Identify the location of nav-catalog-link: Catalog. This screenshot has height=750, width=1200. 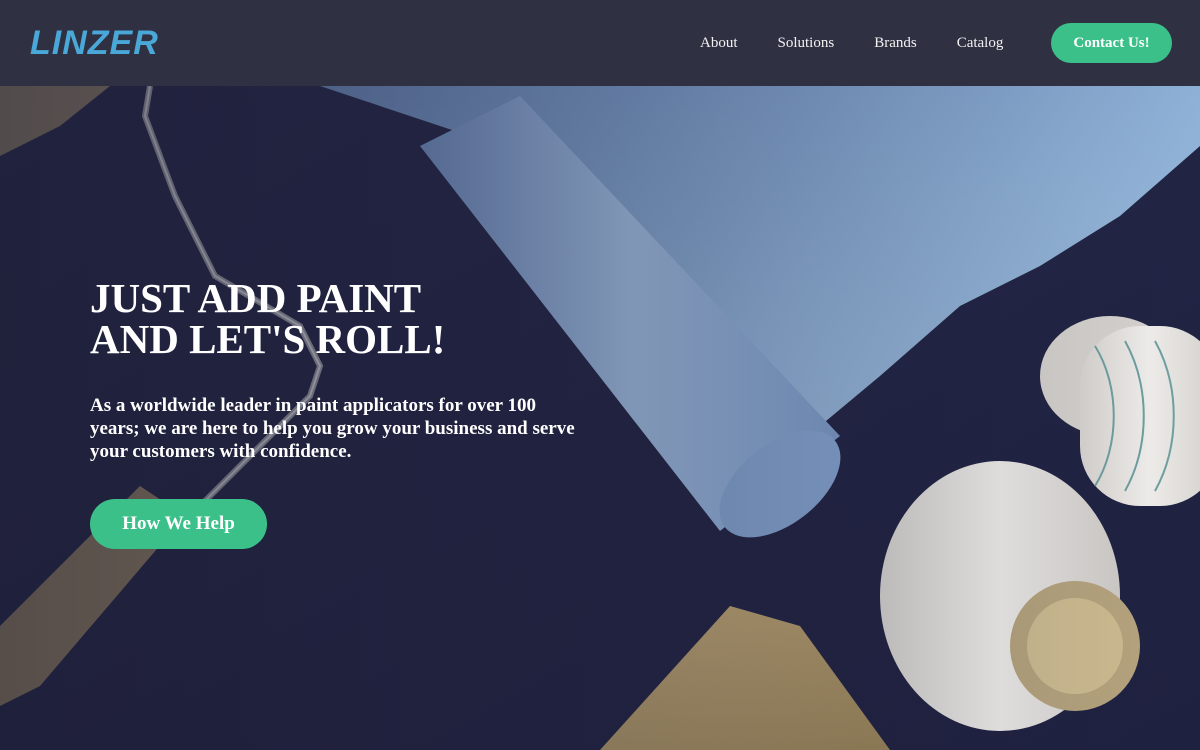
(980, 43).